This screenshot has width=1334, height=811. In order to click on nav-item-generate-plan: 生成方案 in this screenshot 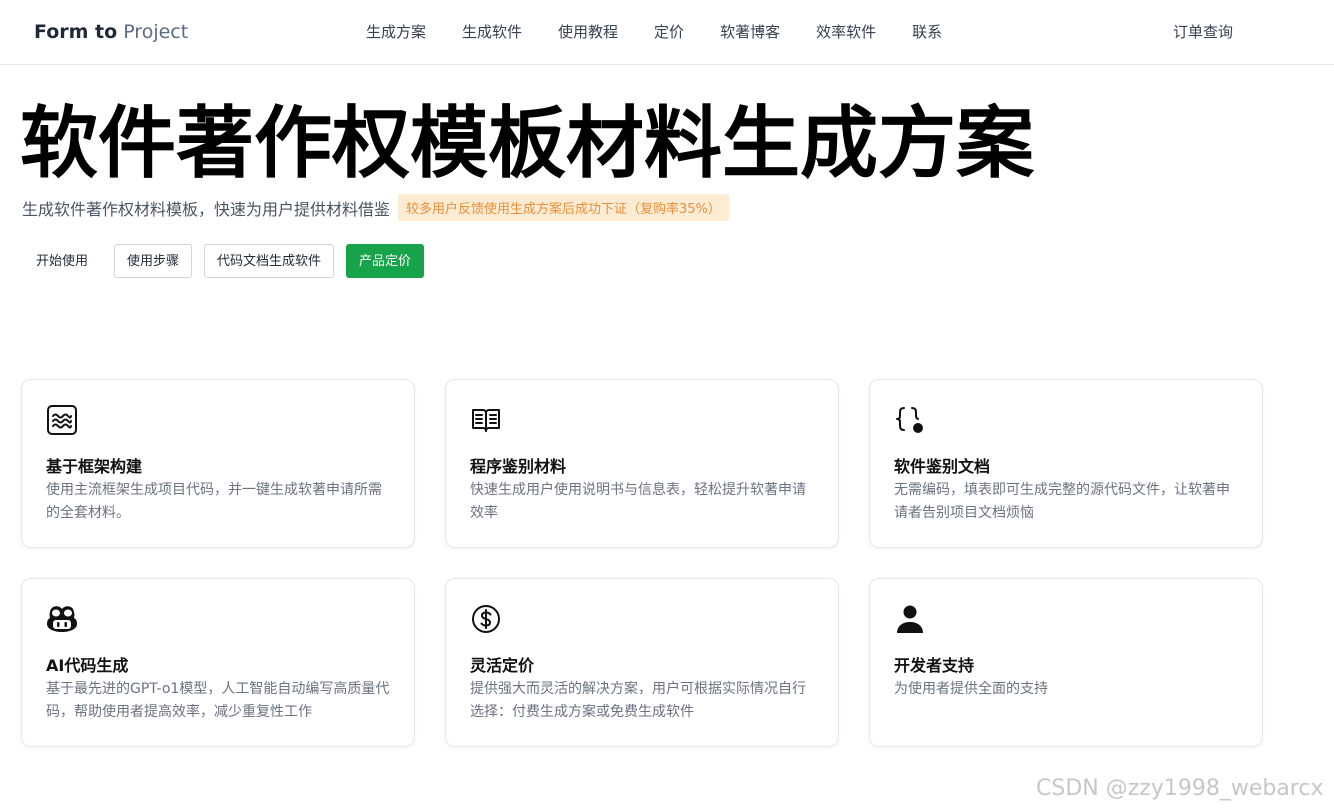, I will do `click(396, 32)`.